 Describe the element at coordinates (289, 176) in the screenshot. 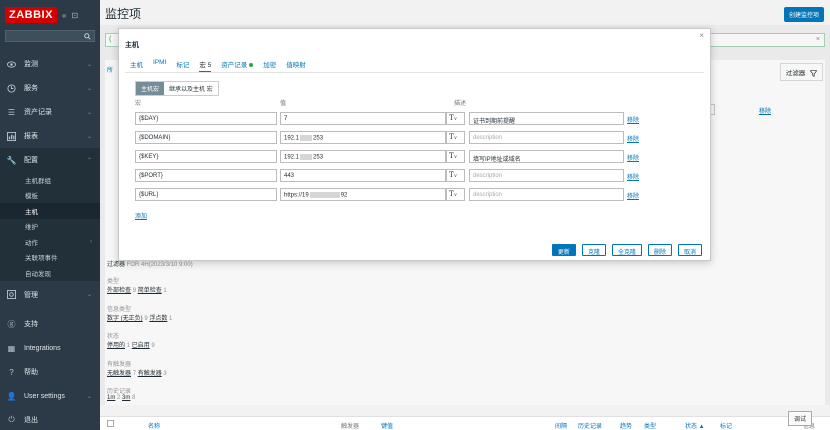

I see `macro-value-text: 443` at that location.